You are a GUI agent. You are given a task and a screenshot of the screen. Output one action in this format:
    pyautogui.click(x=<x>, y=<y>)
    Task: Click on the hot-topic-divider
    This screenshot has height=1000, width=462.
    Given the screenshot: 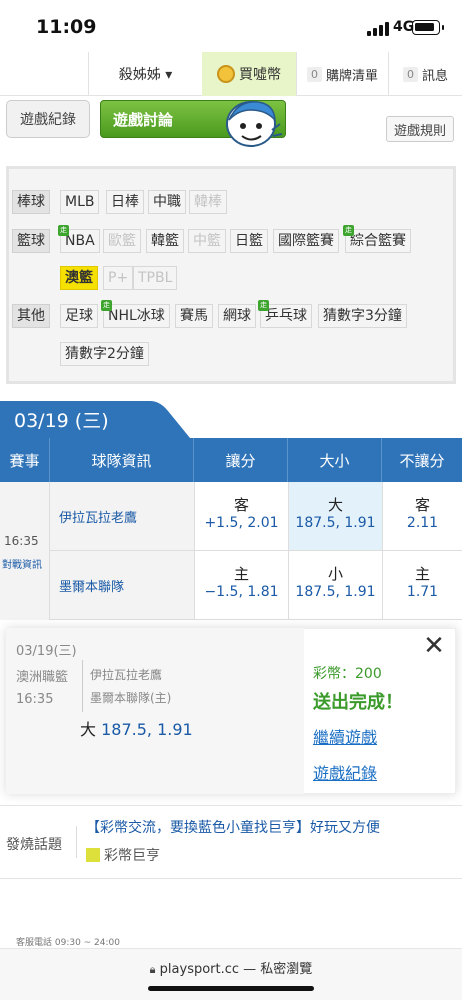 What is the action you would take?
    pyautogui.click(x=76, y=842)
    